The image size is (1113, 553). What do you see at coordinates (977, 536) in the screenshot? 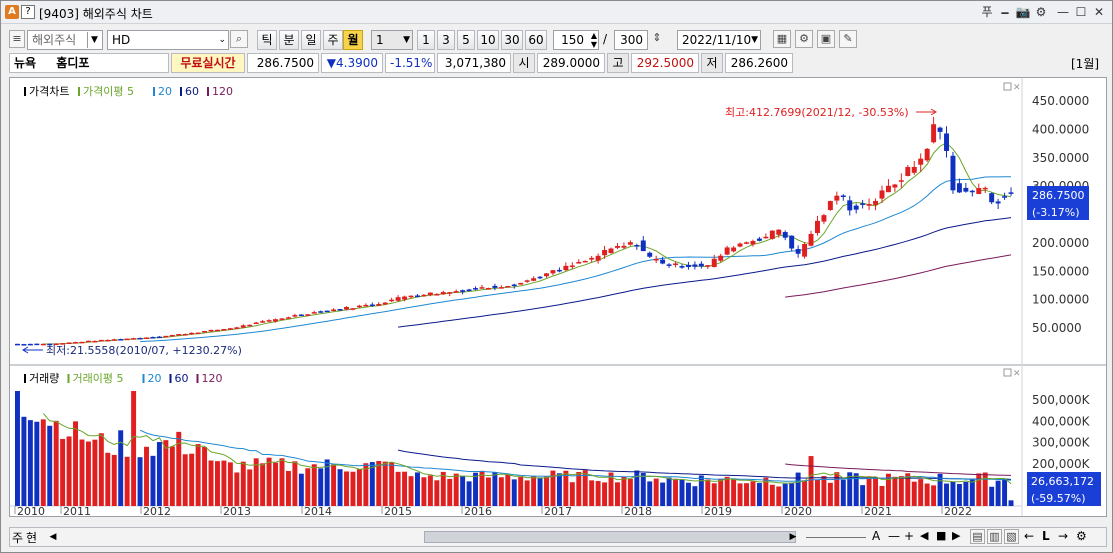
I see `grid-view-icon: ▤` at bounding box center [977, 536].